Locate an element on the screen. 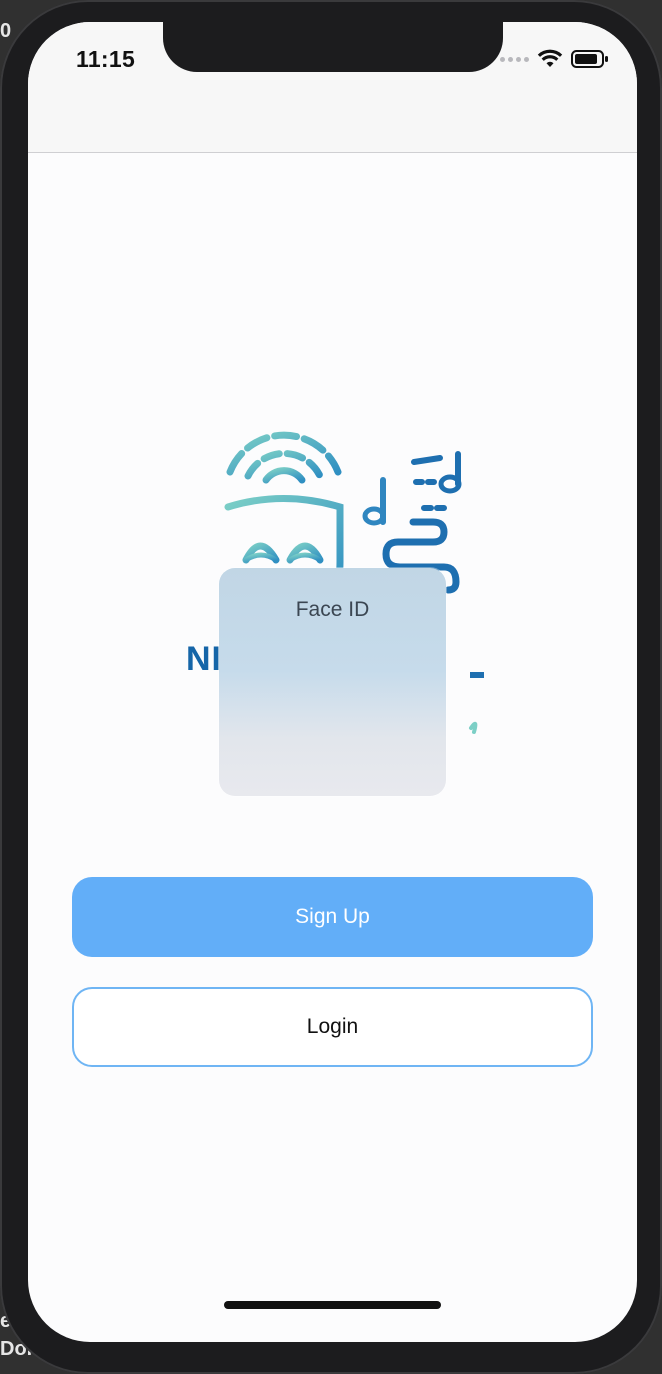 The width and height of the screenshot is (662, 1374). login-label: Login is located at coordinates (332, 1026).